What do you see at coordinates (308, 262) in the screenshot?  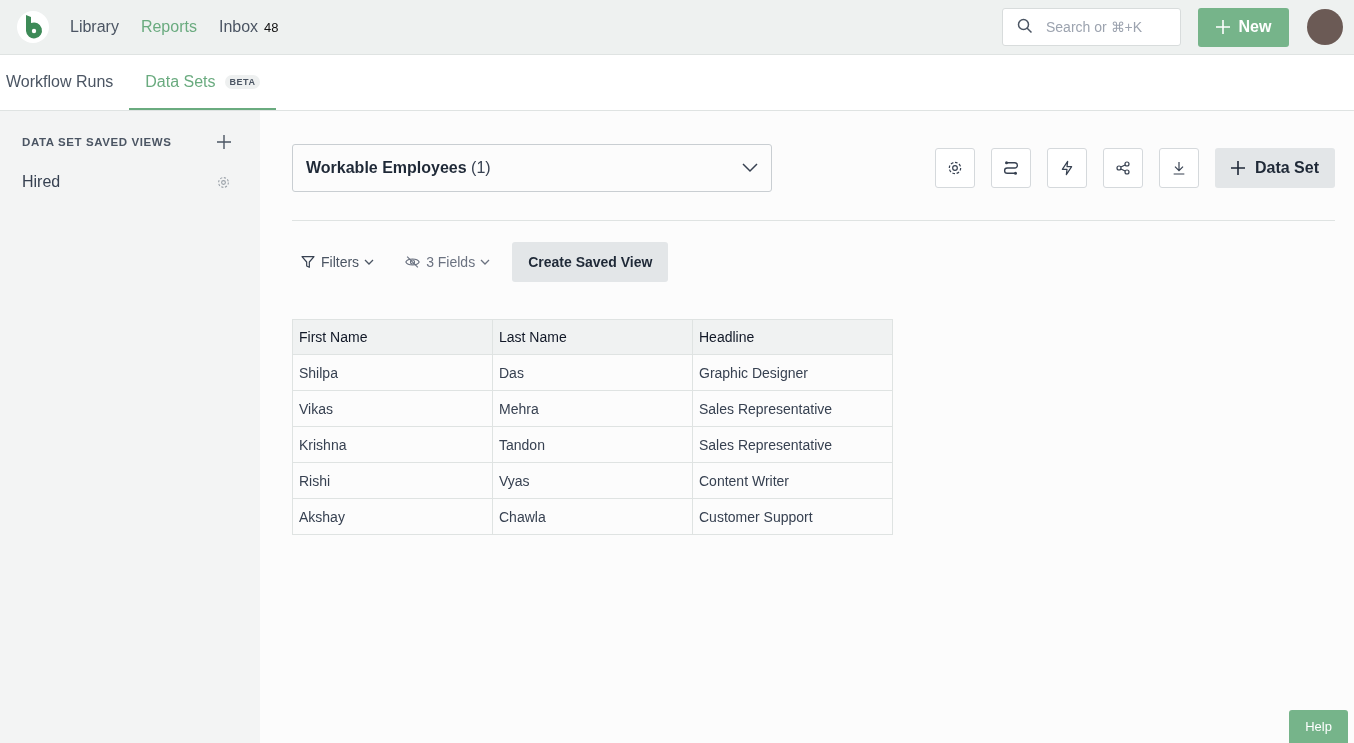 I see `filter-icon` at bounding box center [308, 262].